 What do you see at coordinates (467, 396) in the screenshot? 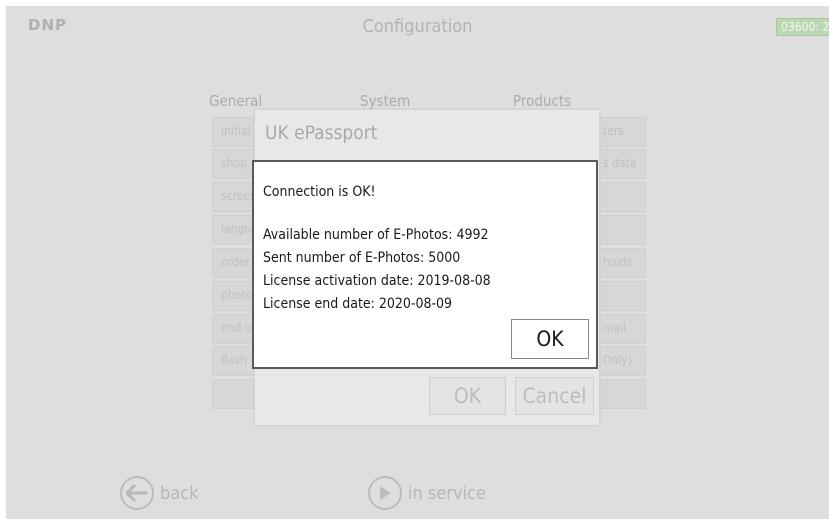
I see `ok-button: OK` at bounding box center [467, 396].